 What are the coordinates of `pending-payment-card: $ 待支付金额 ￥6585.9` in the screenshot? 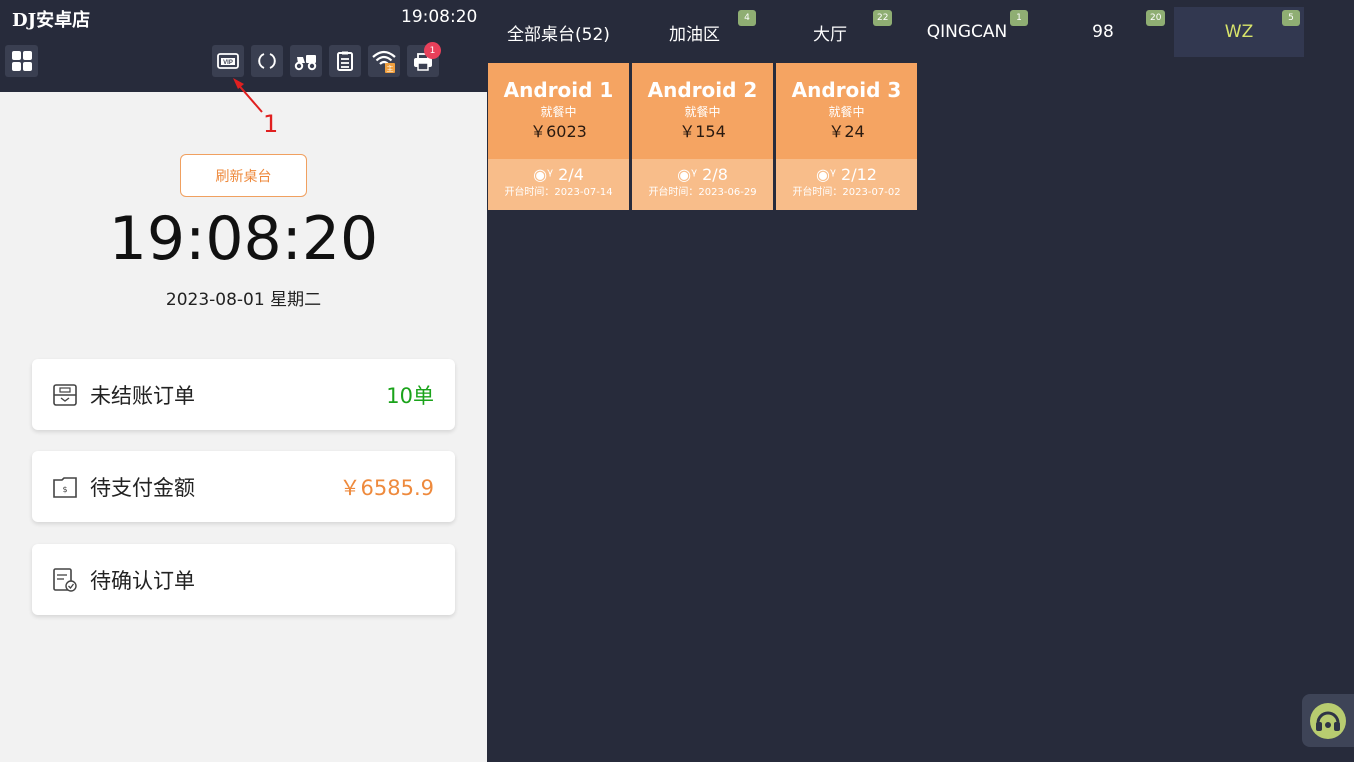 It's located at (243, 486).